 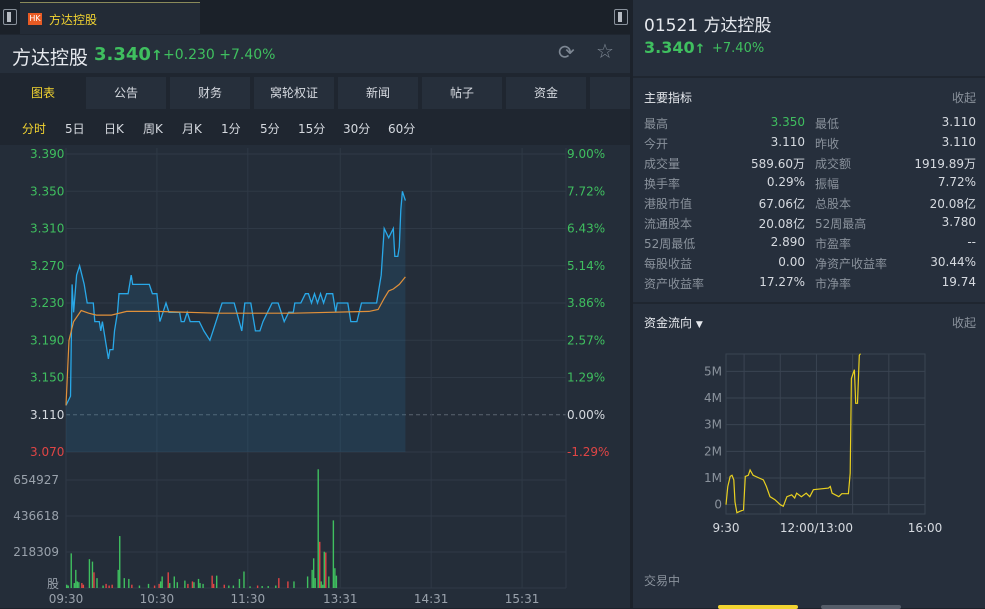 I want to click on indicator-value: --, so click(x=971, y=242).